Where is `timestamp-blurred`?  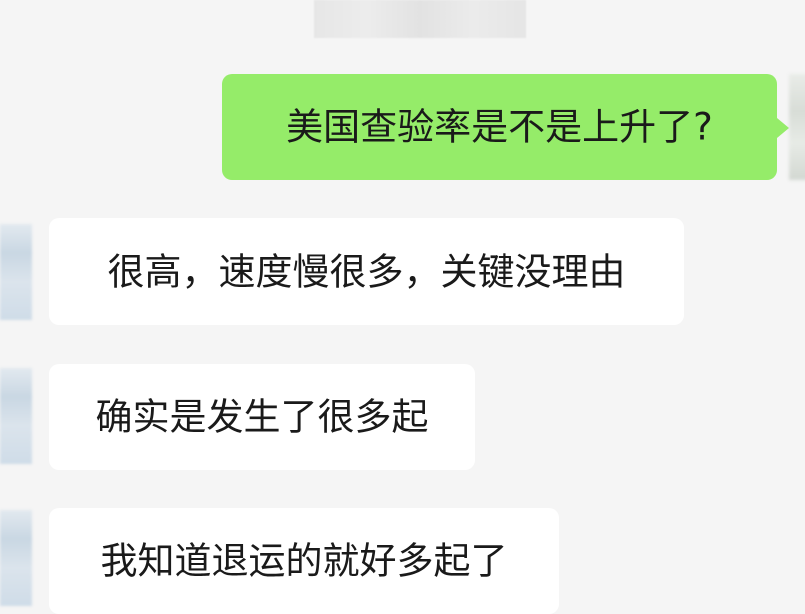 timestamp-blurred is located at coordinates (420, 19).